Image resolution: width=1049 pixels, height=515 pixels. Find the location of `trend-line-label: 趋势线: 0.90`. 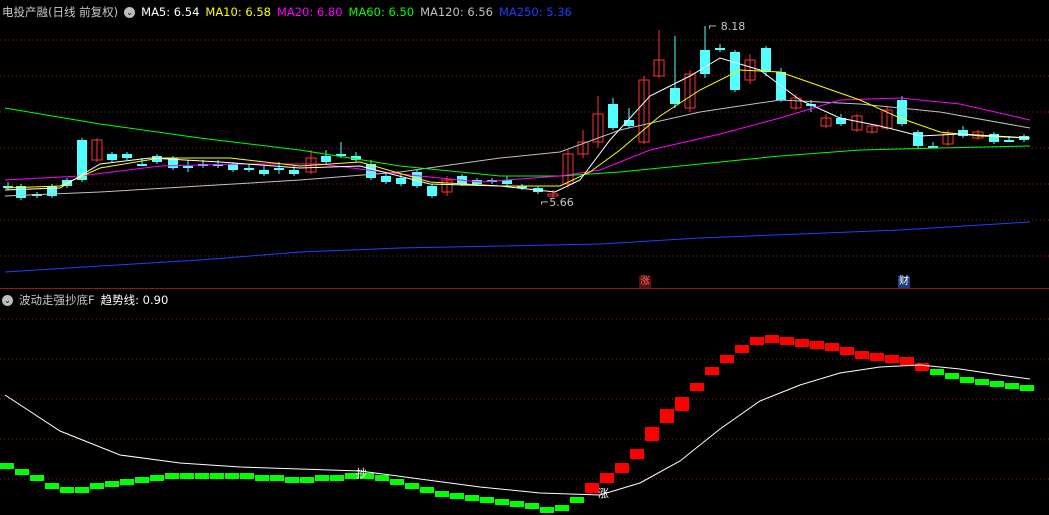

trend-line-label: 趋势线: 0.90 is located at coordinates (134, 300).